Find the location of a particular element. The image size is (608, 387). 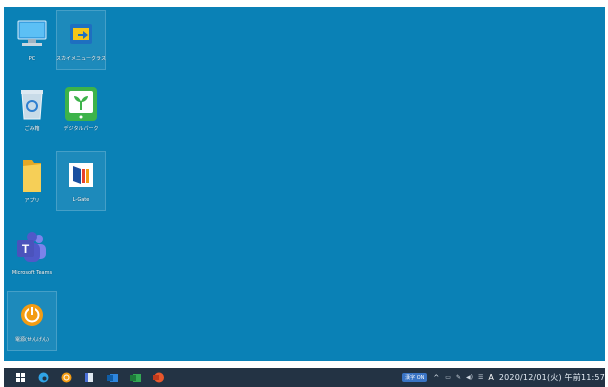

ime-indicator: 漢字 ON is located at coordinates (415, 377).